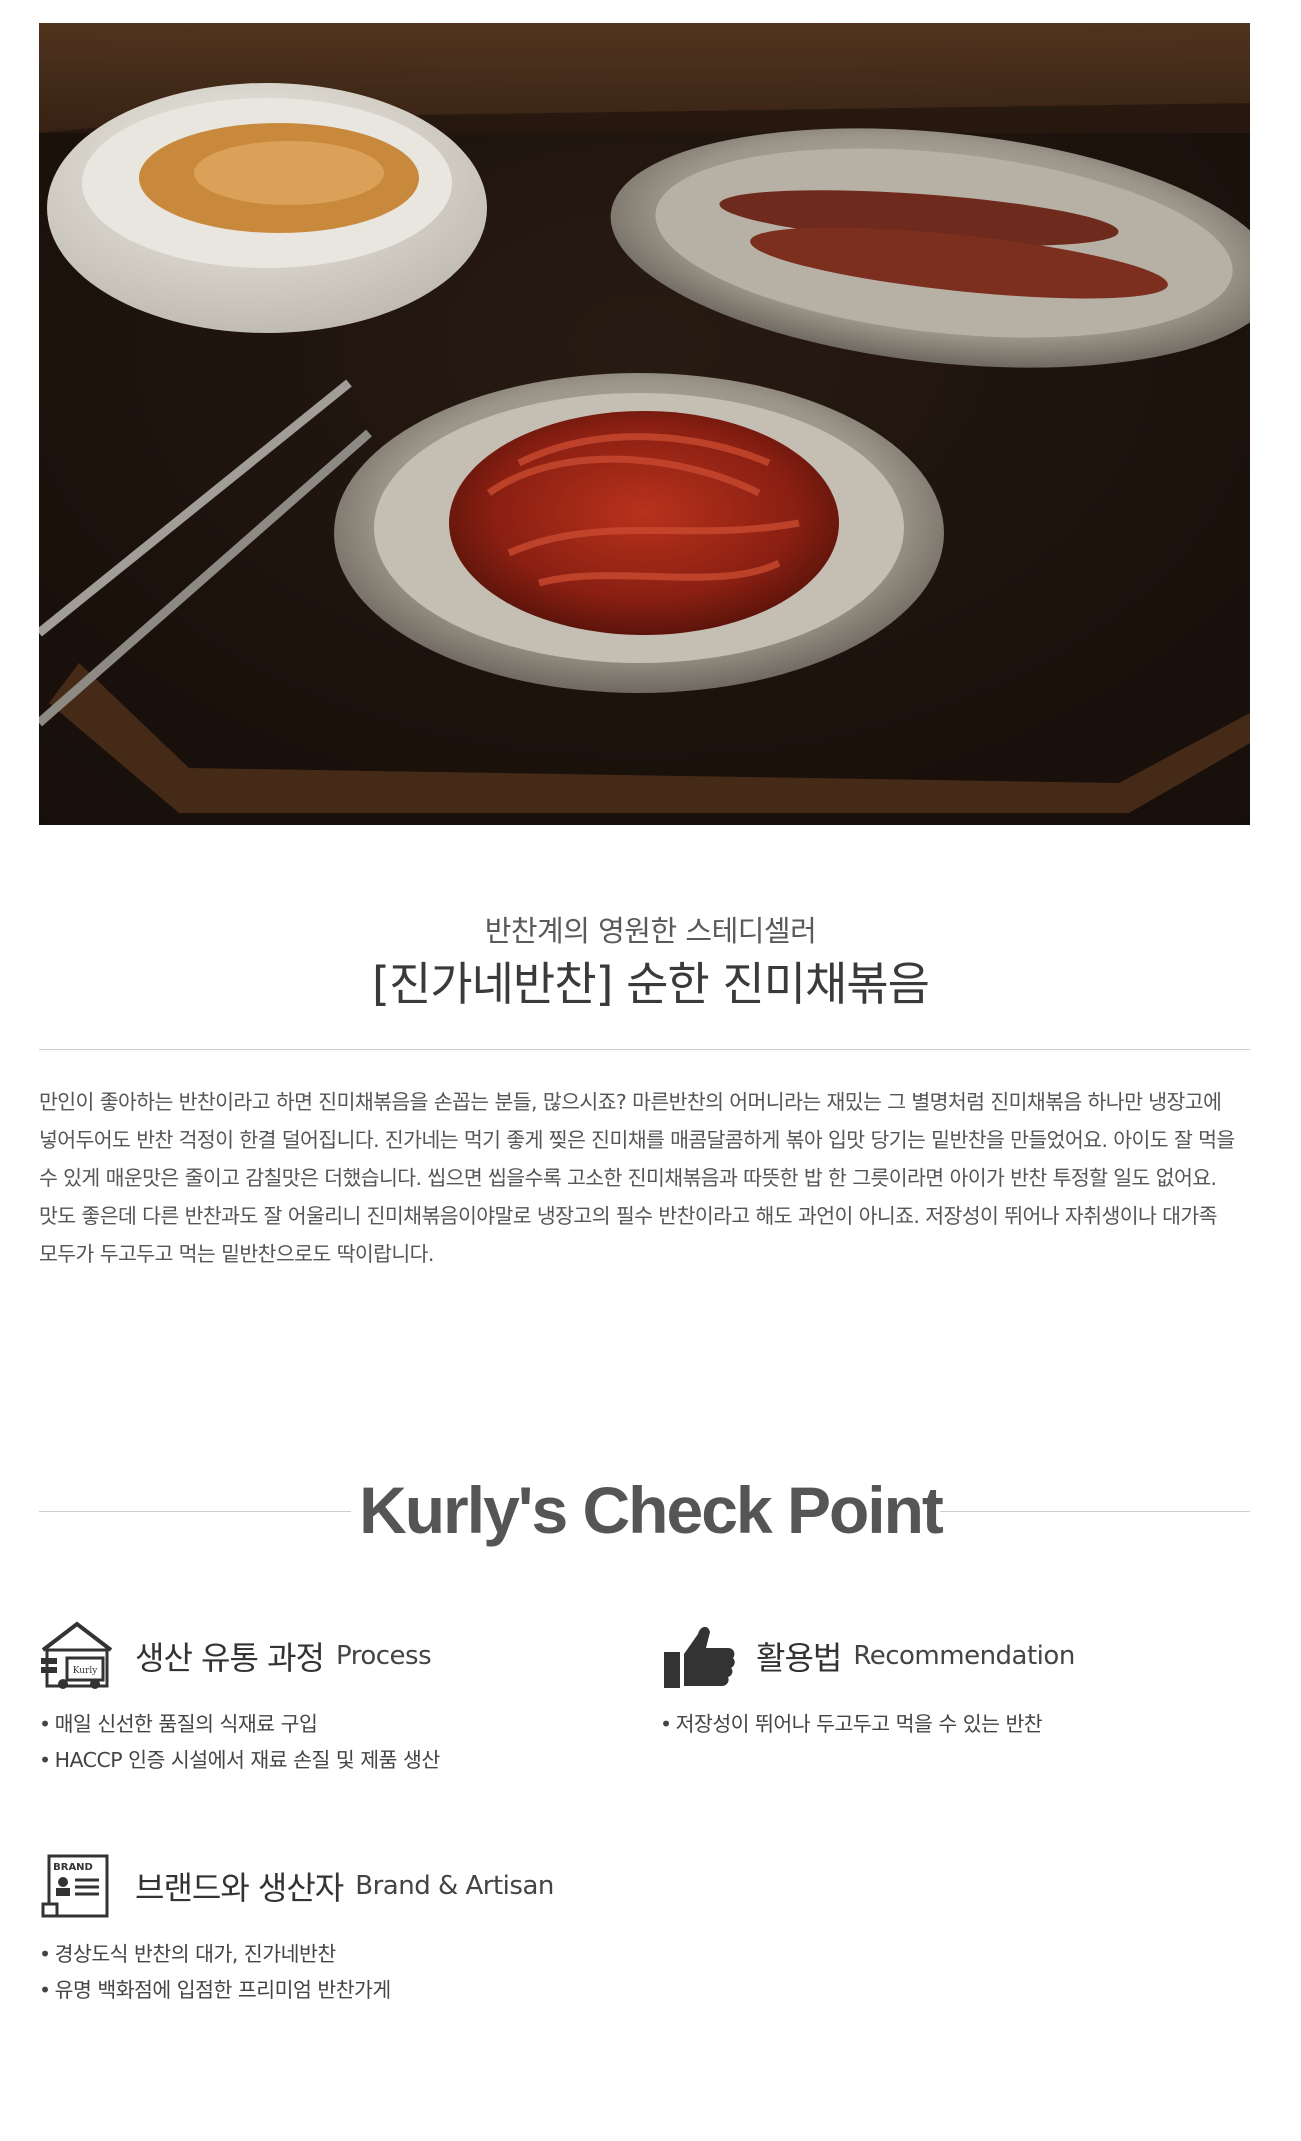 The image size is (1301, 2141). Describe the element at coordinates (651, 984) in the screenshot. I see `product-title: [진가네반찬] 순한 진미채볶음` at that location.